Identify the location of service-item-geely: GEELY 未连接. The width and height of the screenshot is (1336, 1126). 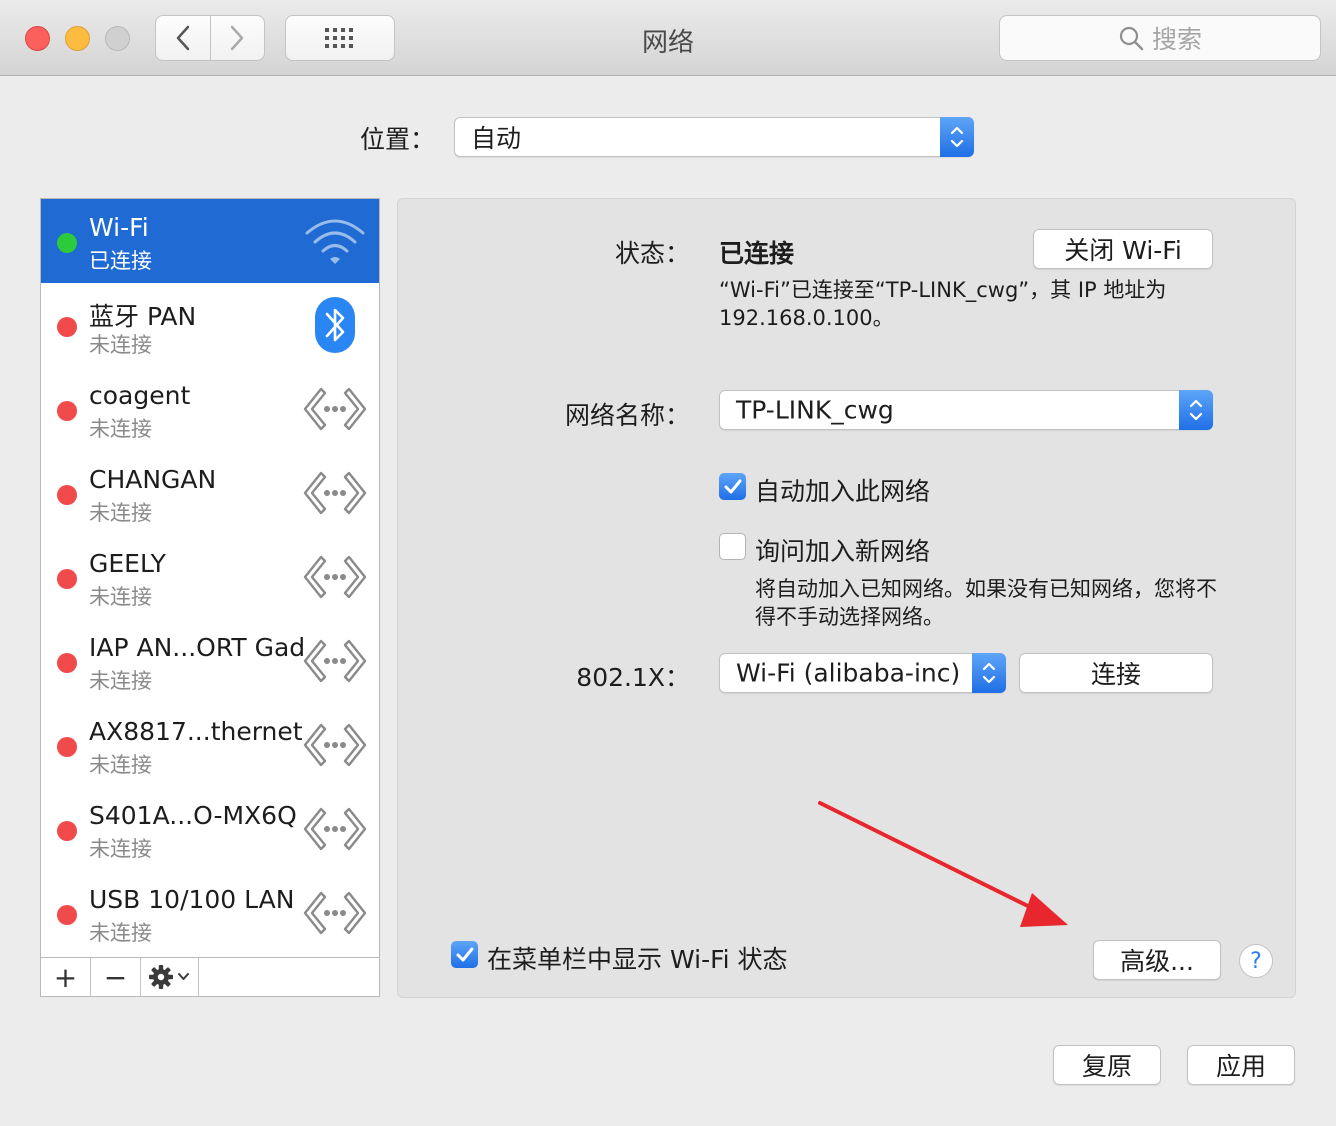
(210, 577).